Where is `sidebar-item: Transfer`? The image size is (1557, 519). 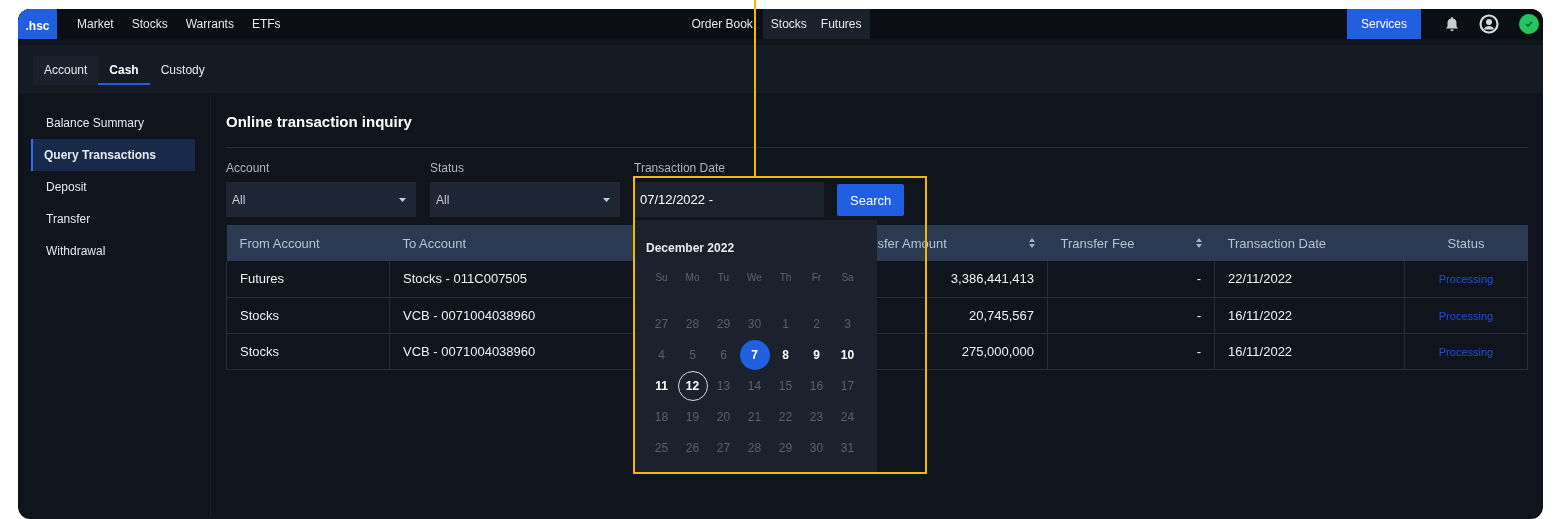 sidebar-item: Transfer is located at coordinates (113, 219).